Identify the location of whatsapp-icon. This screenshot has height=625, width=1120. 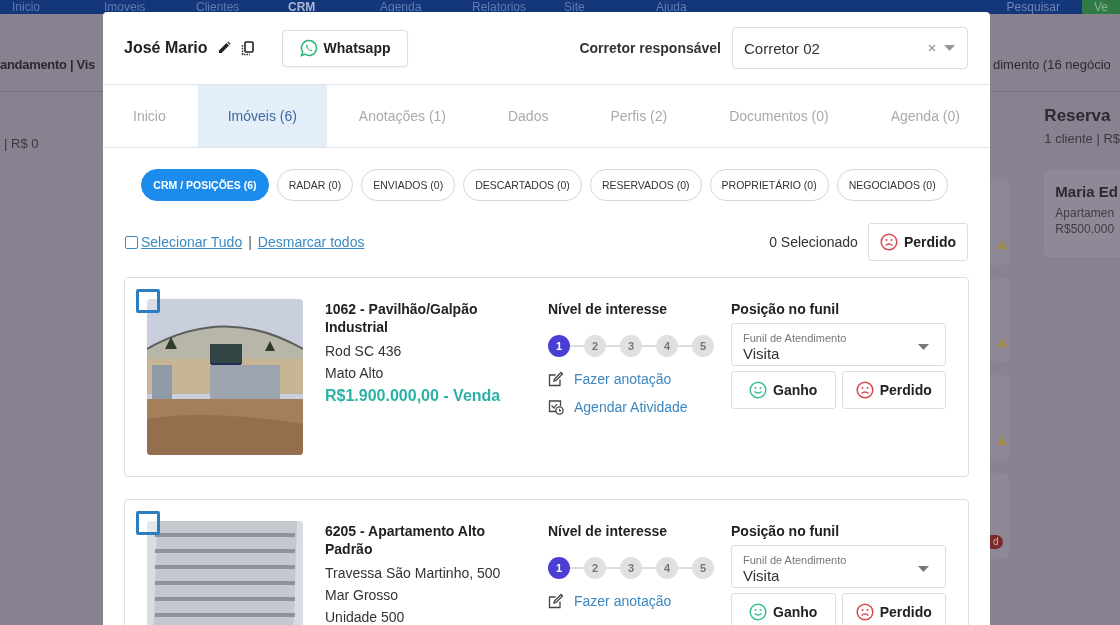
(308, 48).